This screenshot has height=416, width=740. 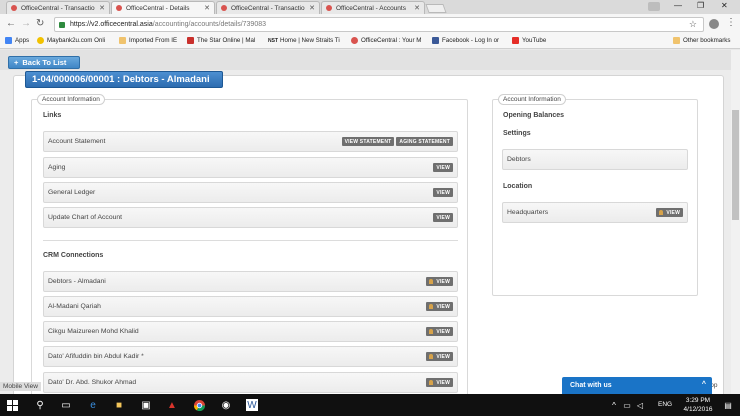 I want to click on bookmark-the-star: The Star Online | Mal, so click(x=221, y=40).